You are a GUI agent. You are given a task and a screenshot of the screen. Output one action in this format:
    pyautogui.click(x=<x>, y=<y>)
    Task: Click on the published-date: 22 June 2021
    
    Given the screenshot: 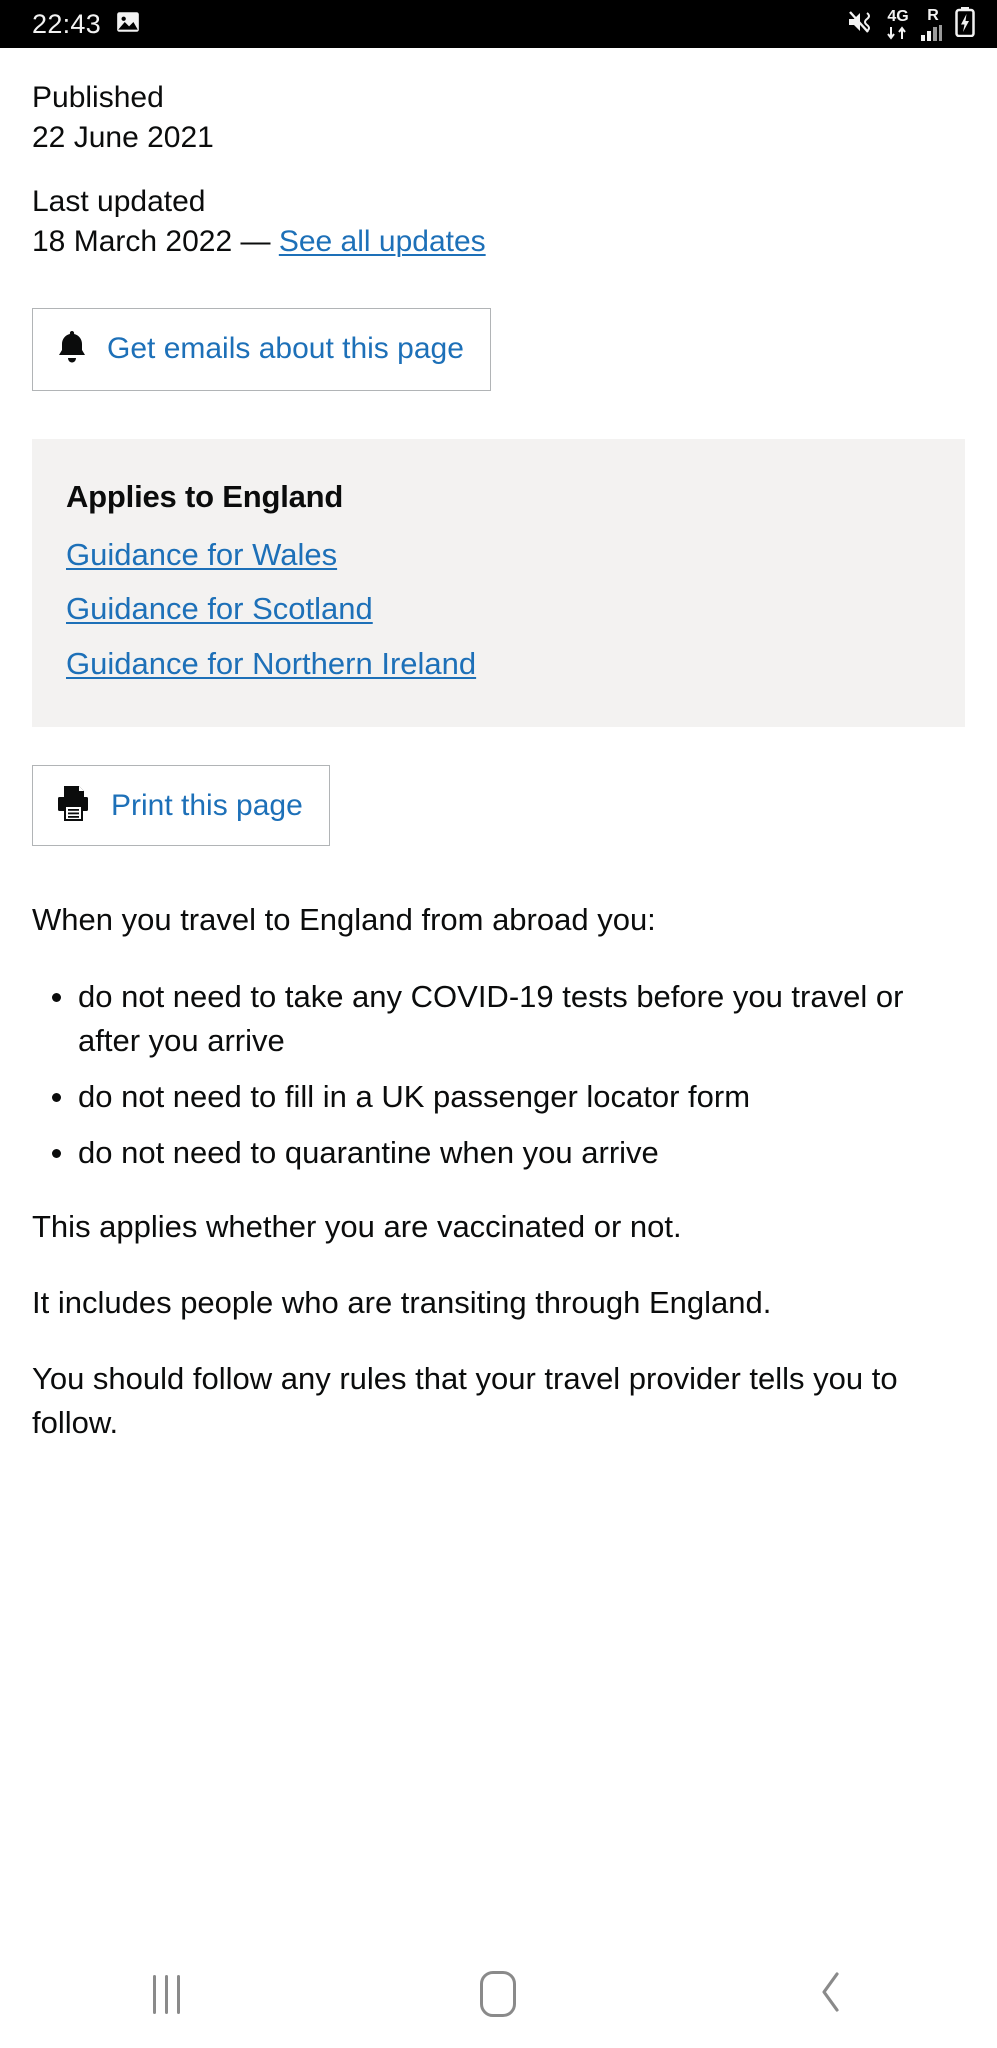 What is the action you would take?
    pyautogui.click(x=123, y=137)
    